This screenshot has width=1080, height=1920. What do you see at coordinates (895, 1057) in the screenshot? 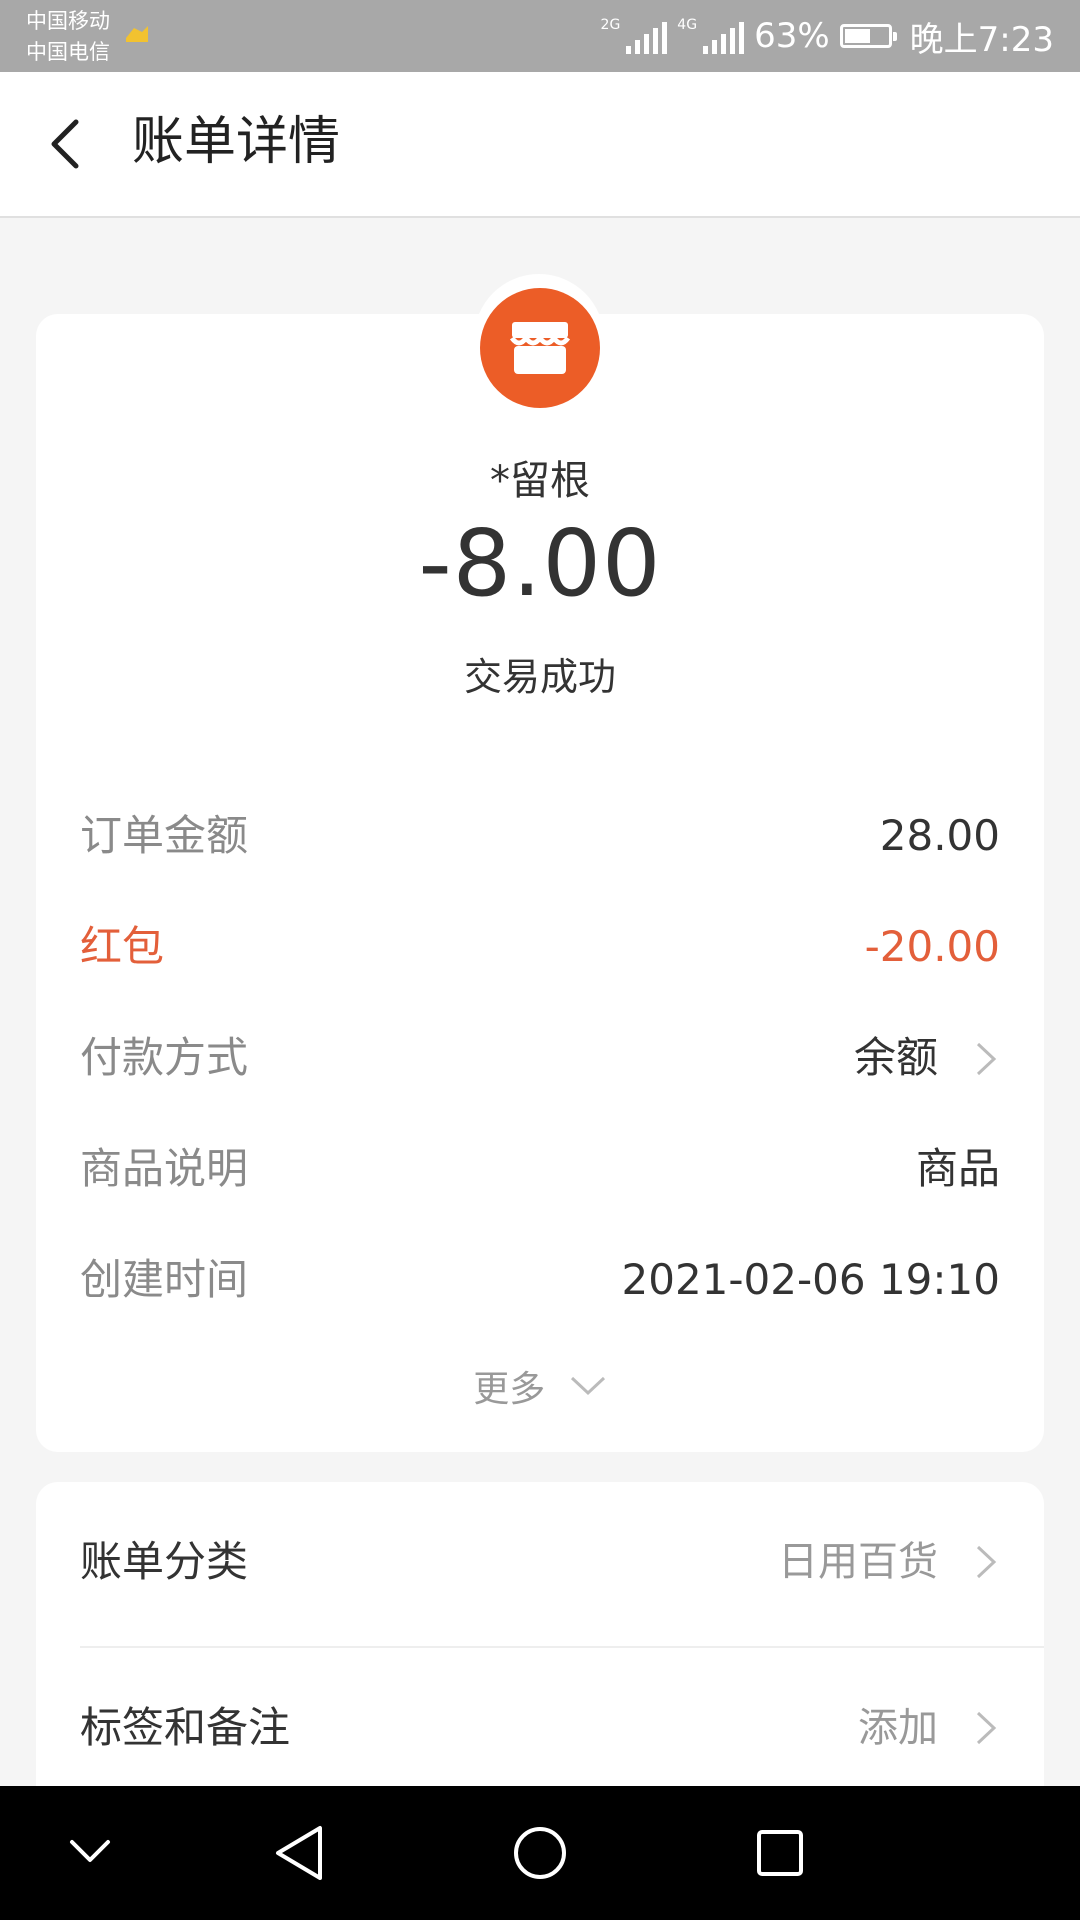
I see `detail-value: 余额` at bounding box center [895, 1057].